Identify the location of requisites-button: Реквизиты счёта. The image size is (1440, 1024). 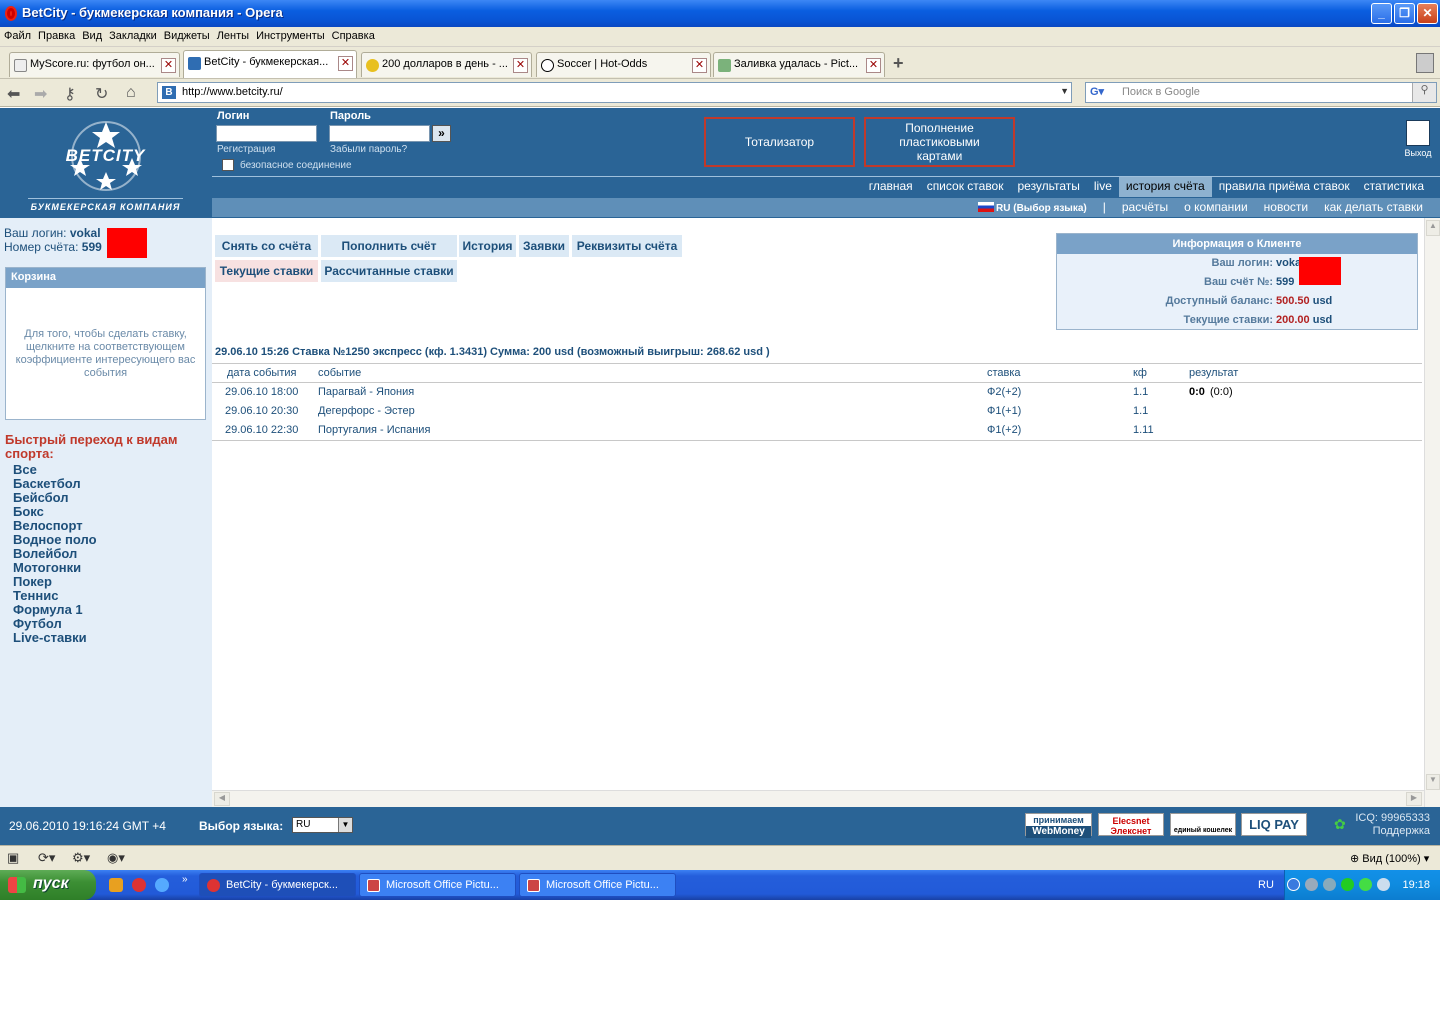
(627, 246).